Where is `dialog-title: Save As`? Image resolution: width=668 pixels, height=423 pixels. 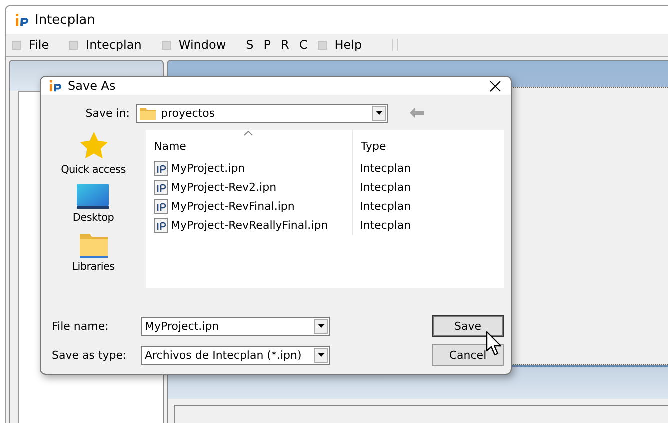 dialog-title: Save As is located at coordinates (92, 86).